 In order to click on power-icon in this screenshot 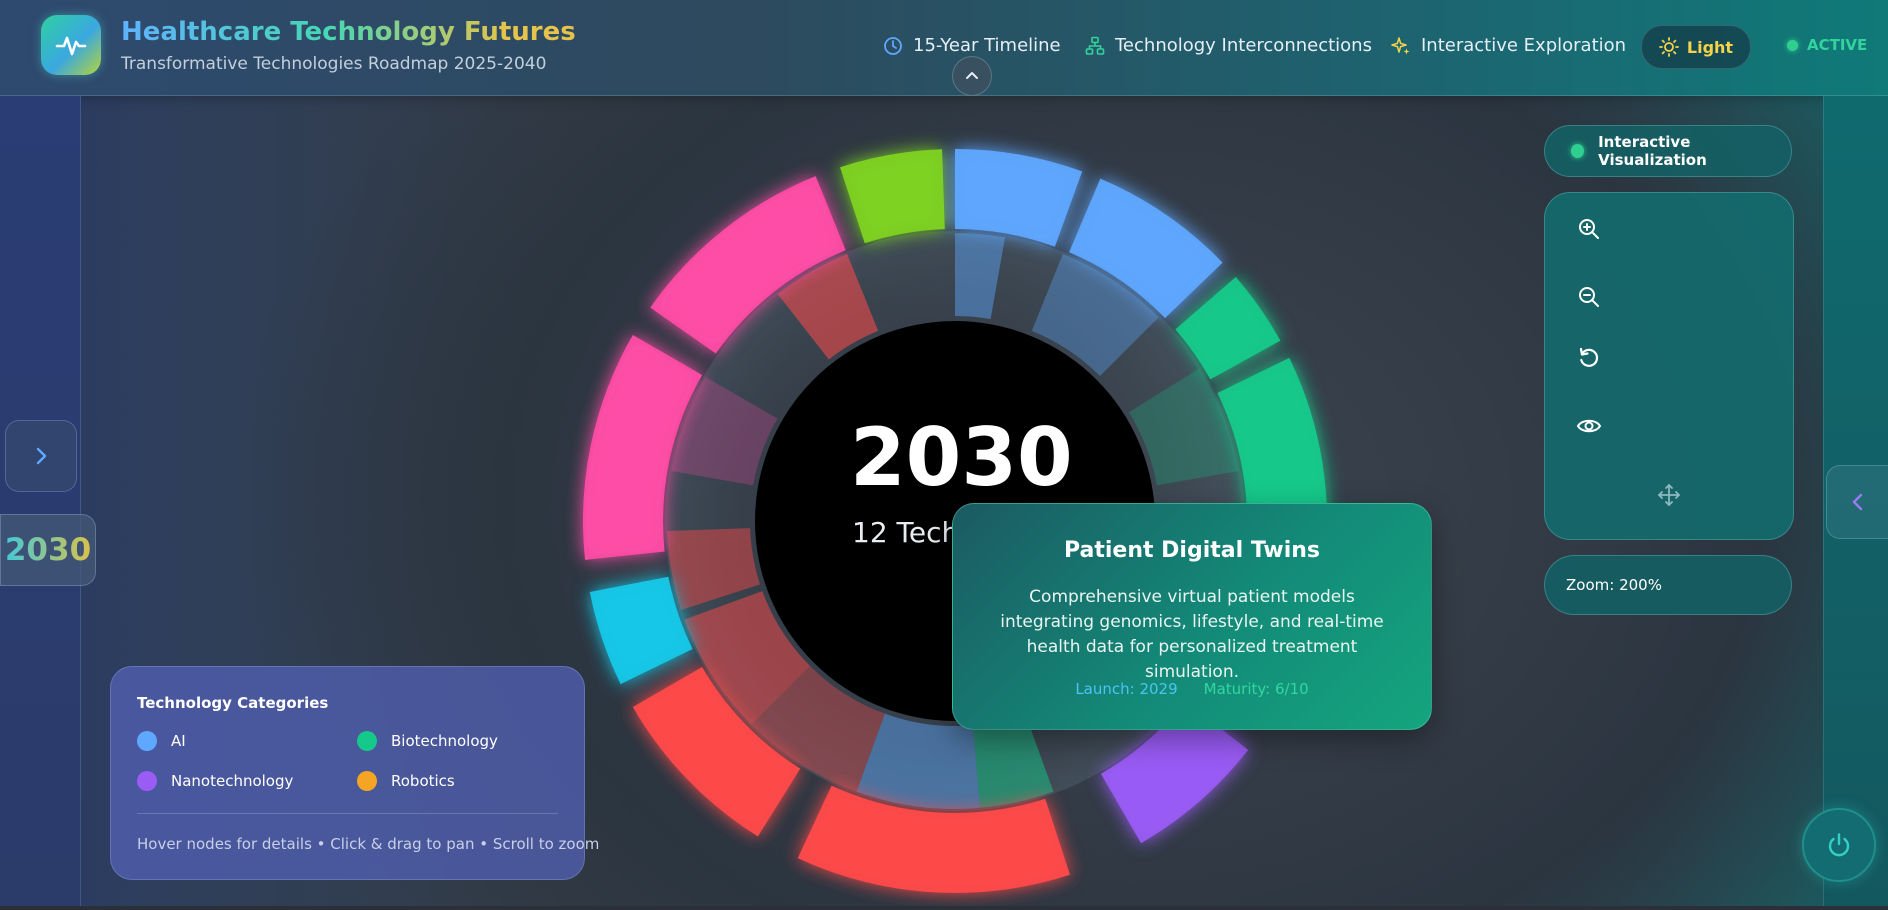, I will do `click(1839, 845)`.